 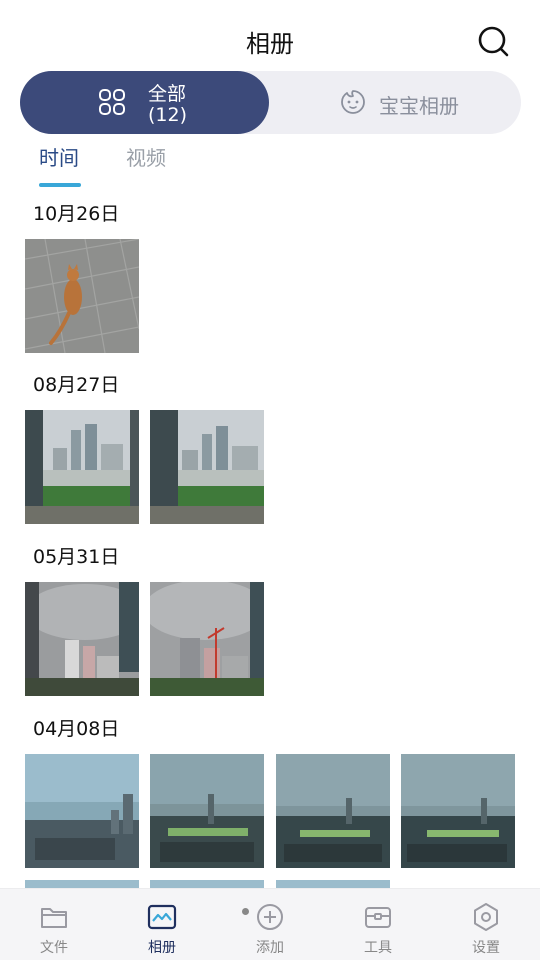 I want to click on view-tabs: 时间 视频, so click(x=270, y=163).